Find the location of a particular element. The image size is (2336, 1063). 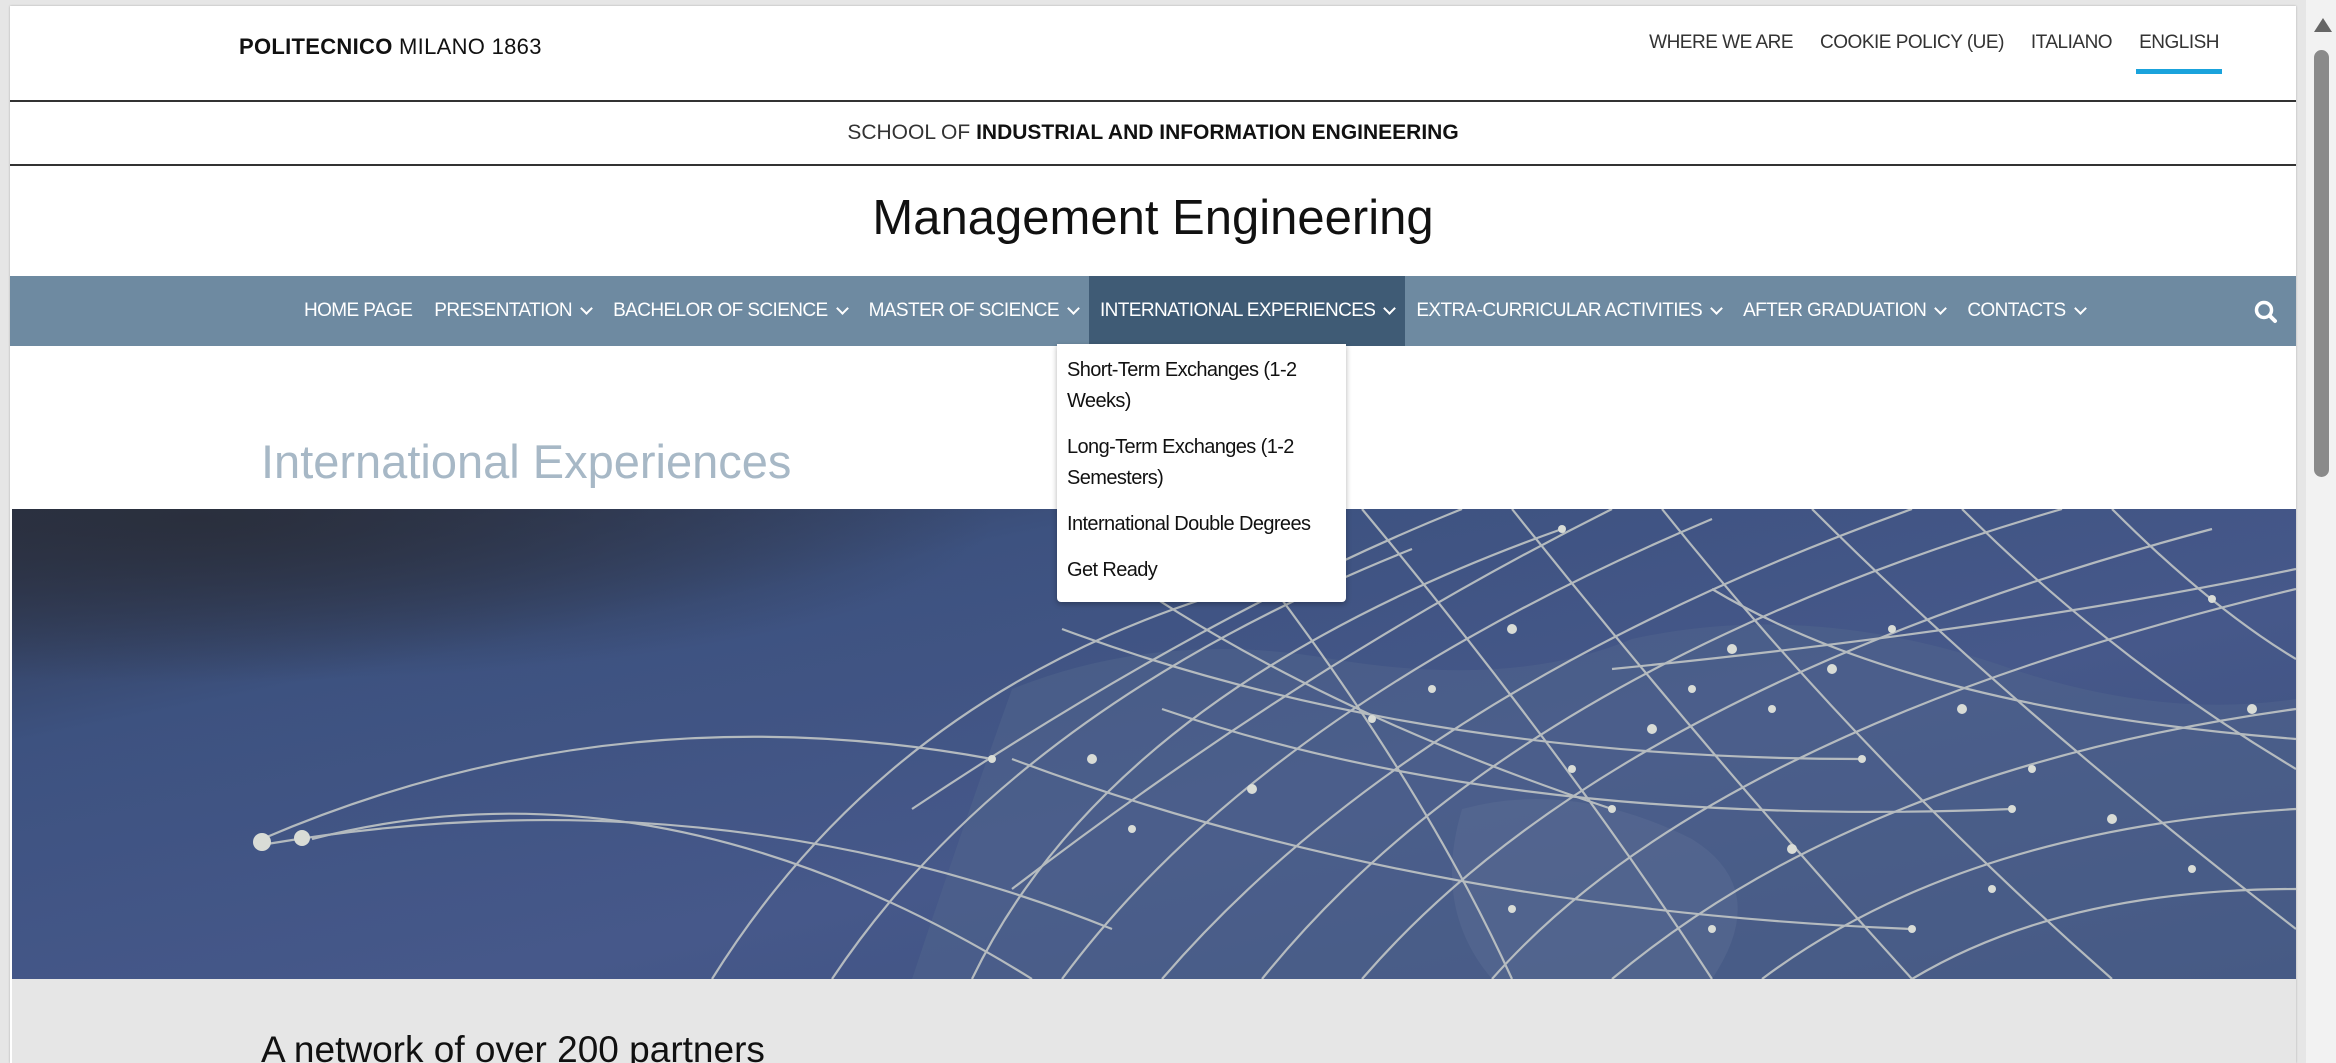

search-icon is located at coordinates (2265, 311).